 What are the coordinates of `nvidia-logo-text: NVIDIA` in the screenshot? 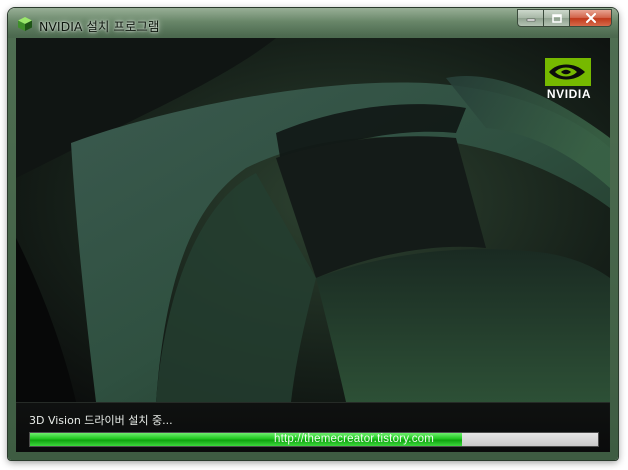 It's located at (569, 94).